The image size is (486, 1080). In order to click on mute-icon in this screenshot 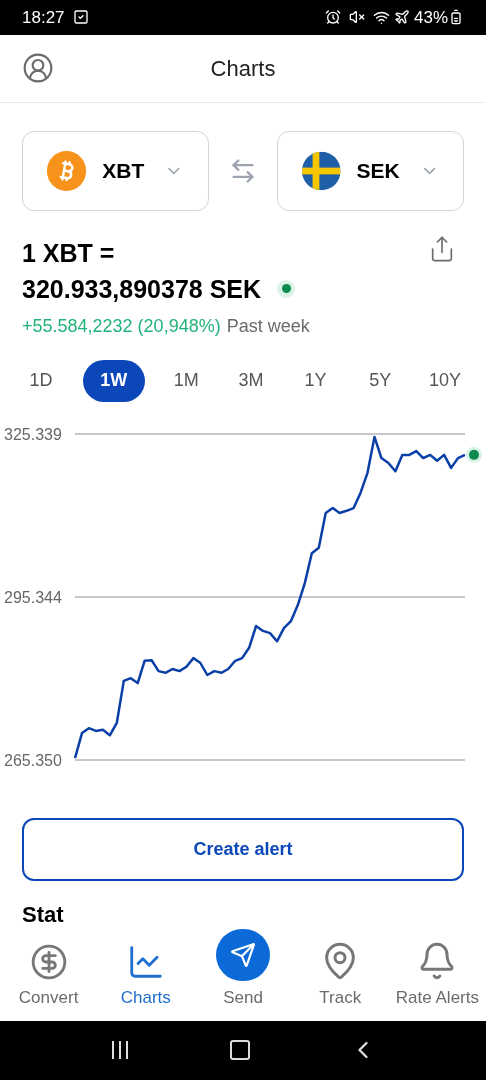, I will do `click(356, 17)`.